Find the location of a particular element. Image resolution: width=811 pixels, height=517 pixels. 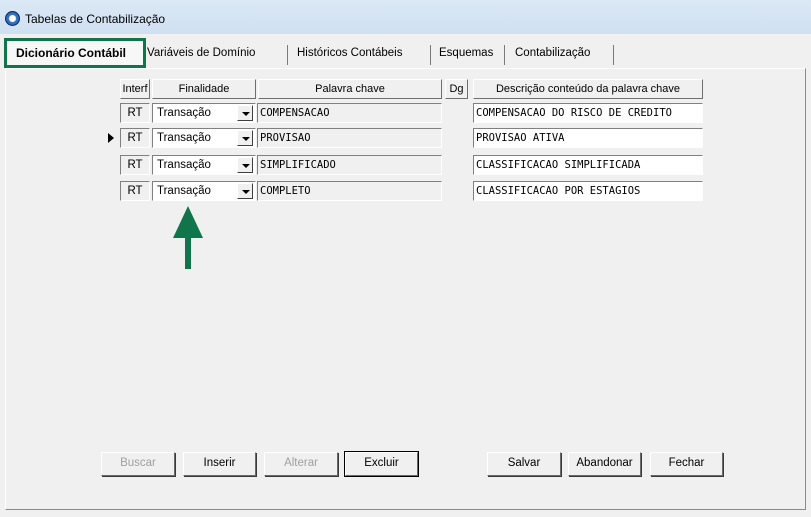

descricao-field: PROVISAO ATIVA is located at coordinates (588, 138).